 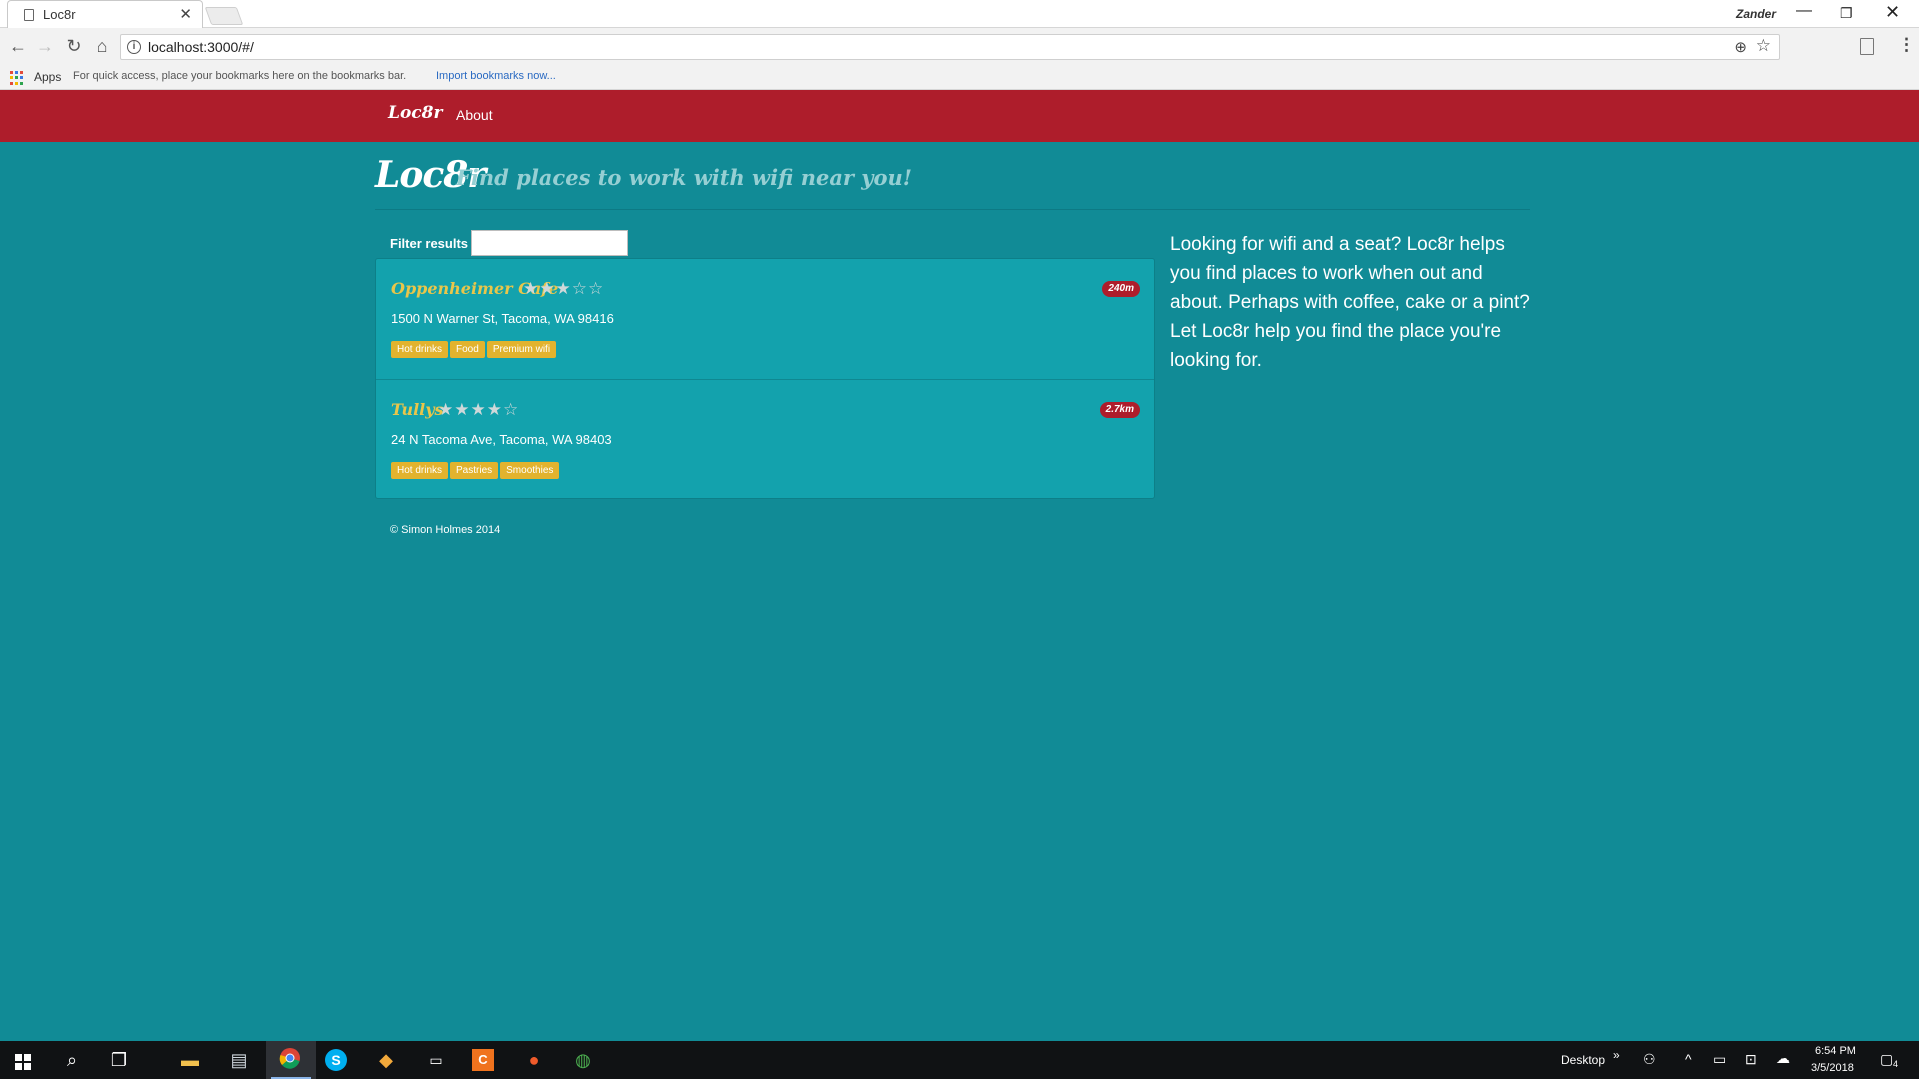 What do you see at coordinates (1783, 1058) in the screenshot?
I see `onedrive-icon: ☁` at bounding box center [1783, 1058].